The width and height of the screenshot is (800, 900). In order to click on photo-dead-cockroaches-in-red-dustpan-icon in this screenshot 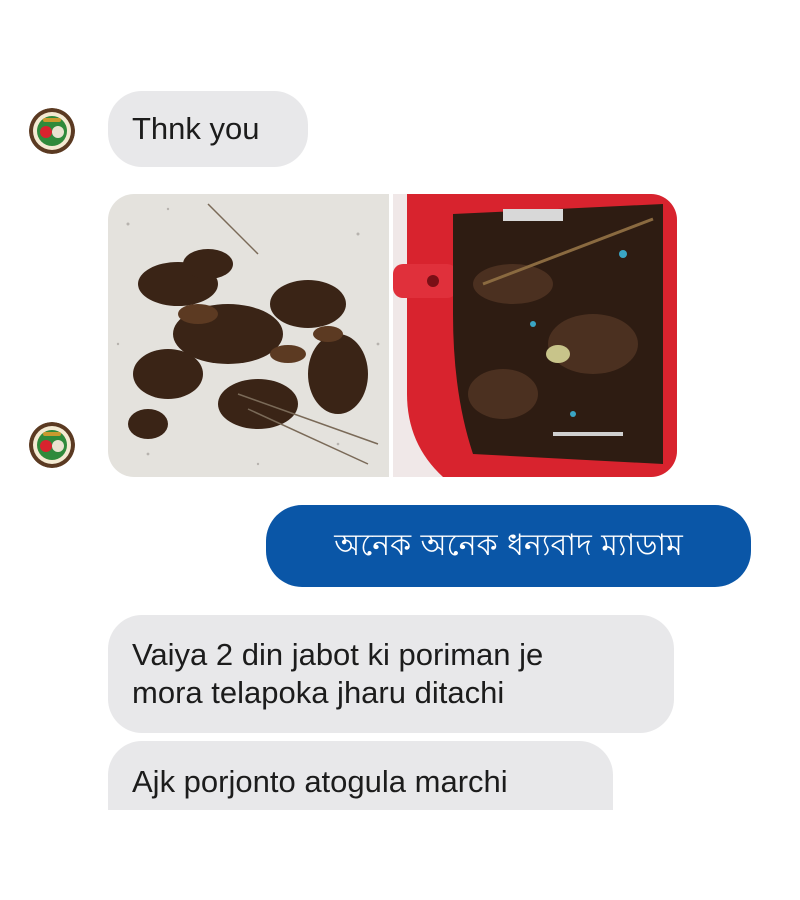, I will do `click(535, 335)`.